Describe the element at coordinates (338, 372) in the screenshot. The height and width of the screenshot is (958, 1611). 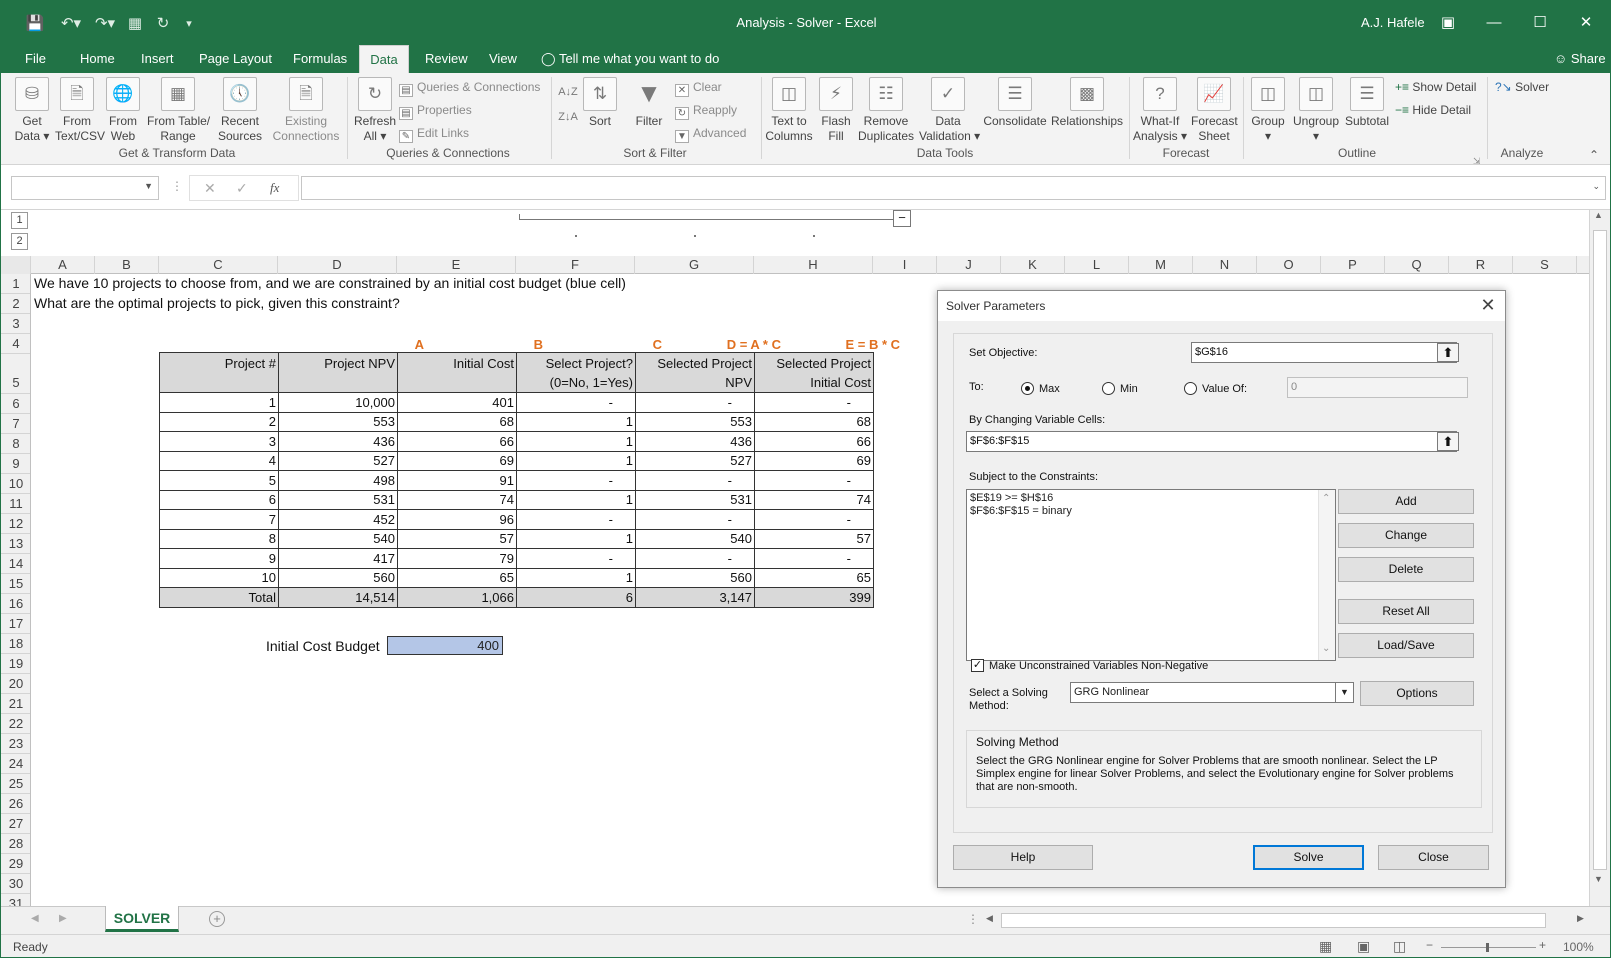
I see `header-project-npv: Project NPV` at that location.